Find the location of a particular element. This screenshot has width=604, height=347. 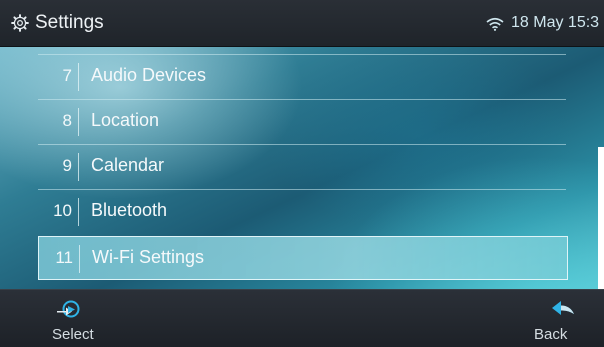

menu-item-label: Wi-Fi Settings is located at coordinates (148, 257).